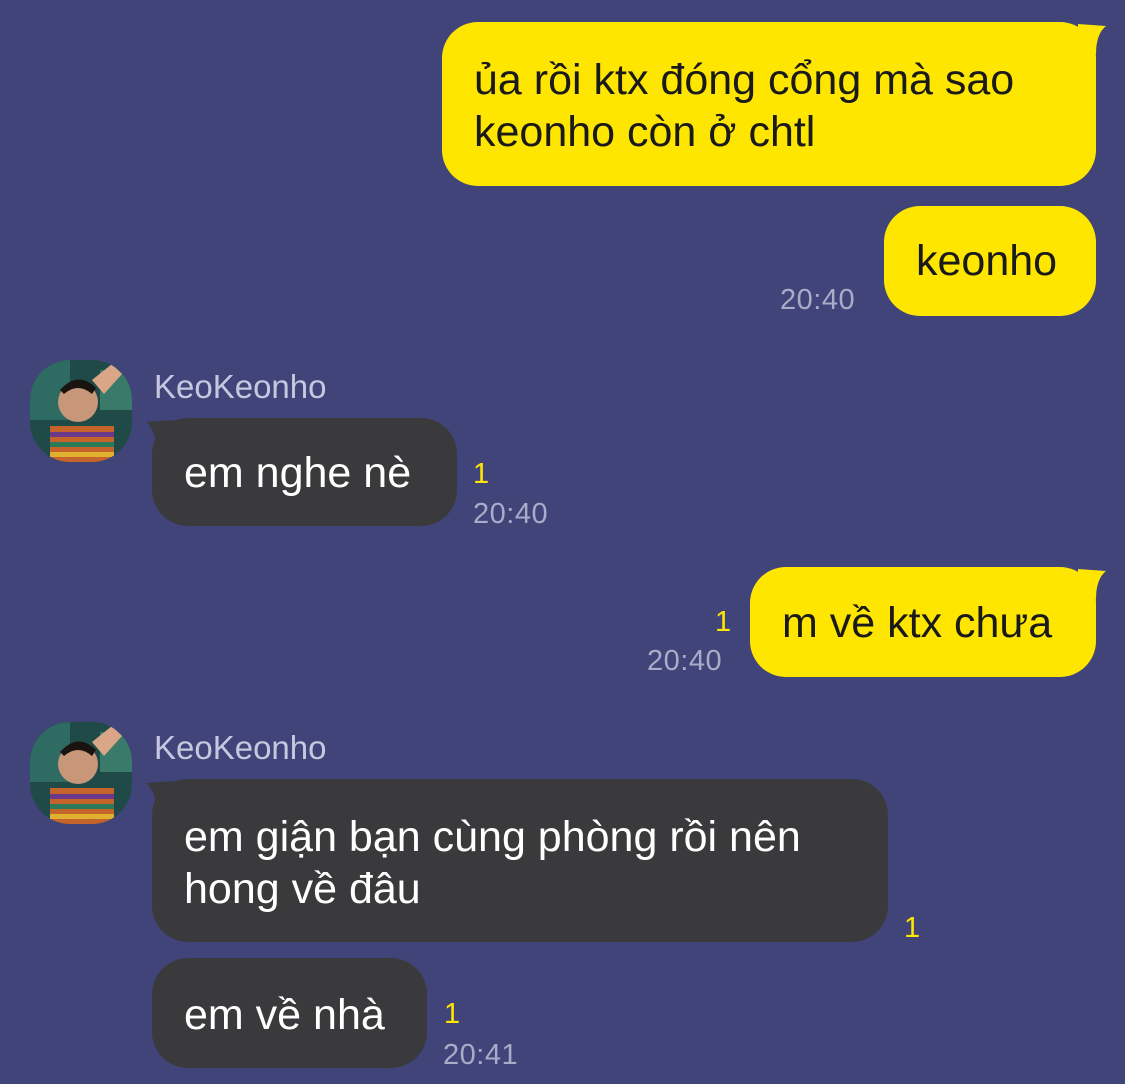 This screenshot has width=1125, height=1084. I want to click on message-text: m về ktx chưa, so click(917, 623).